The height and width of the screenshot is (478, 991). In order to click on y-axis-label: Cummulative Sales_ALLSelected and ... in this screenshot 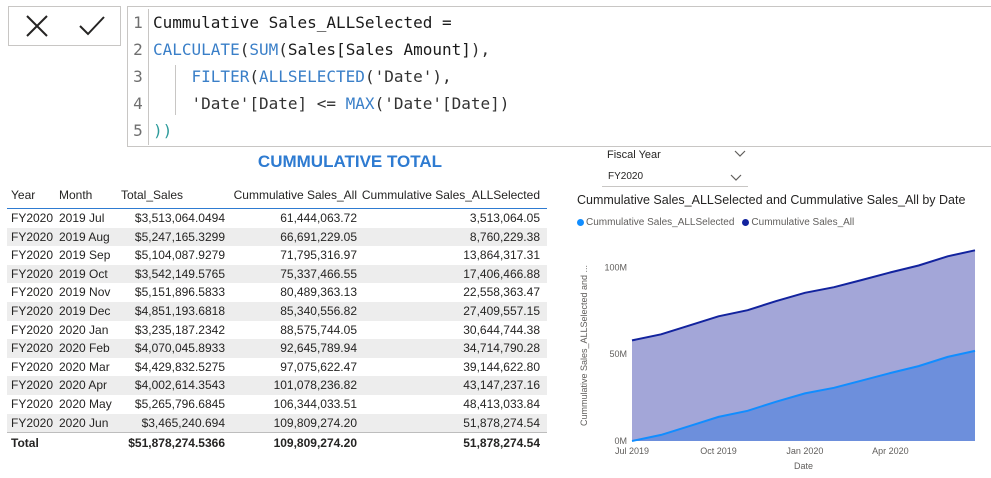, I will do `click(584, 345)`.